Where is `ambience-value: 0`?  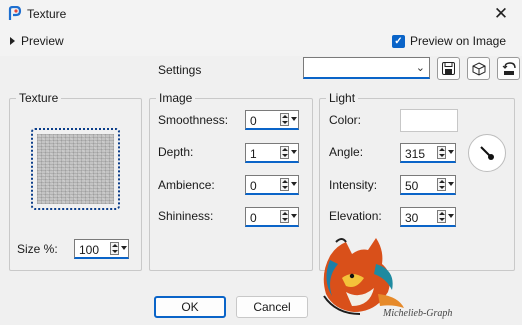 ambience-value: 0 is located at coordinates (253, 186).